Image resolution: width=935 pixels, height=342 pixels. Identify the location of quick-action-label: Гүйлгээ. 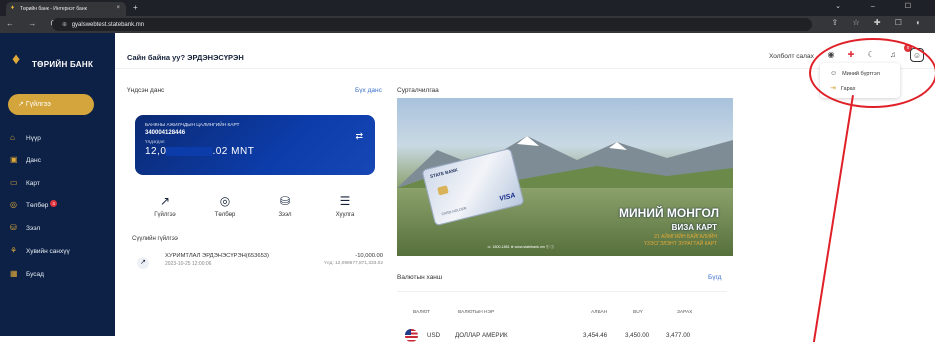
(165, 215).